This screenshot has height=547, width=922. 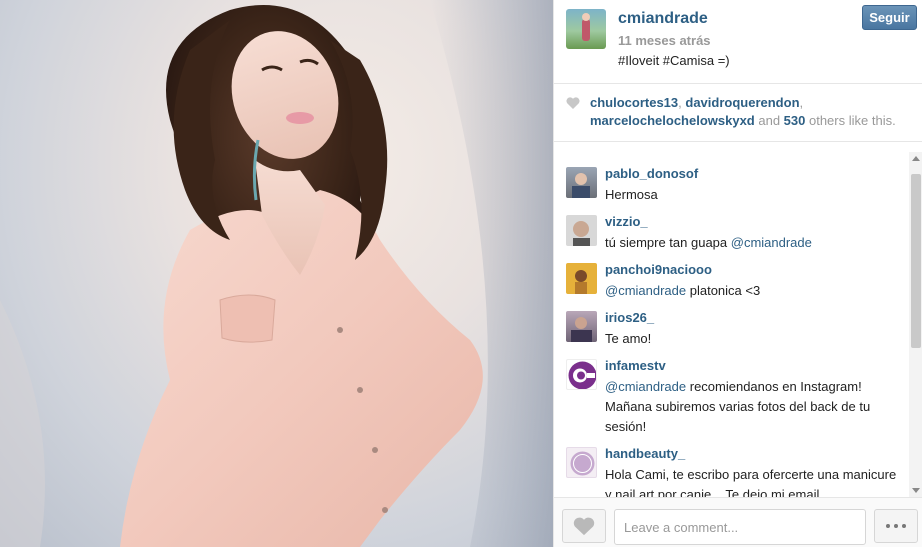 I want to click on liker-username: davidroquerendon, so click(x=742, y=102).